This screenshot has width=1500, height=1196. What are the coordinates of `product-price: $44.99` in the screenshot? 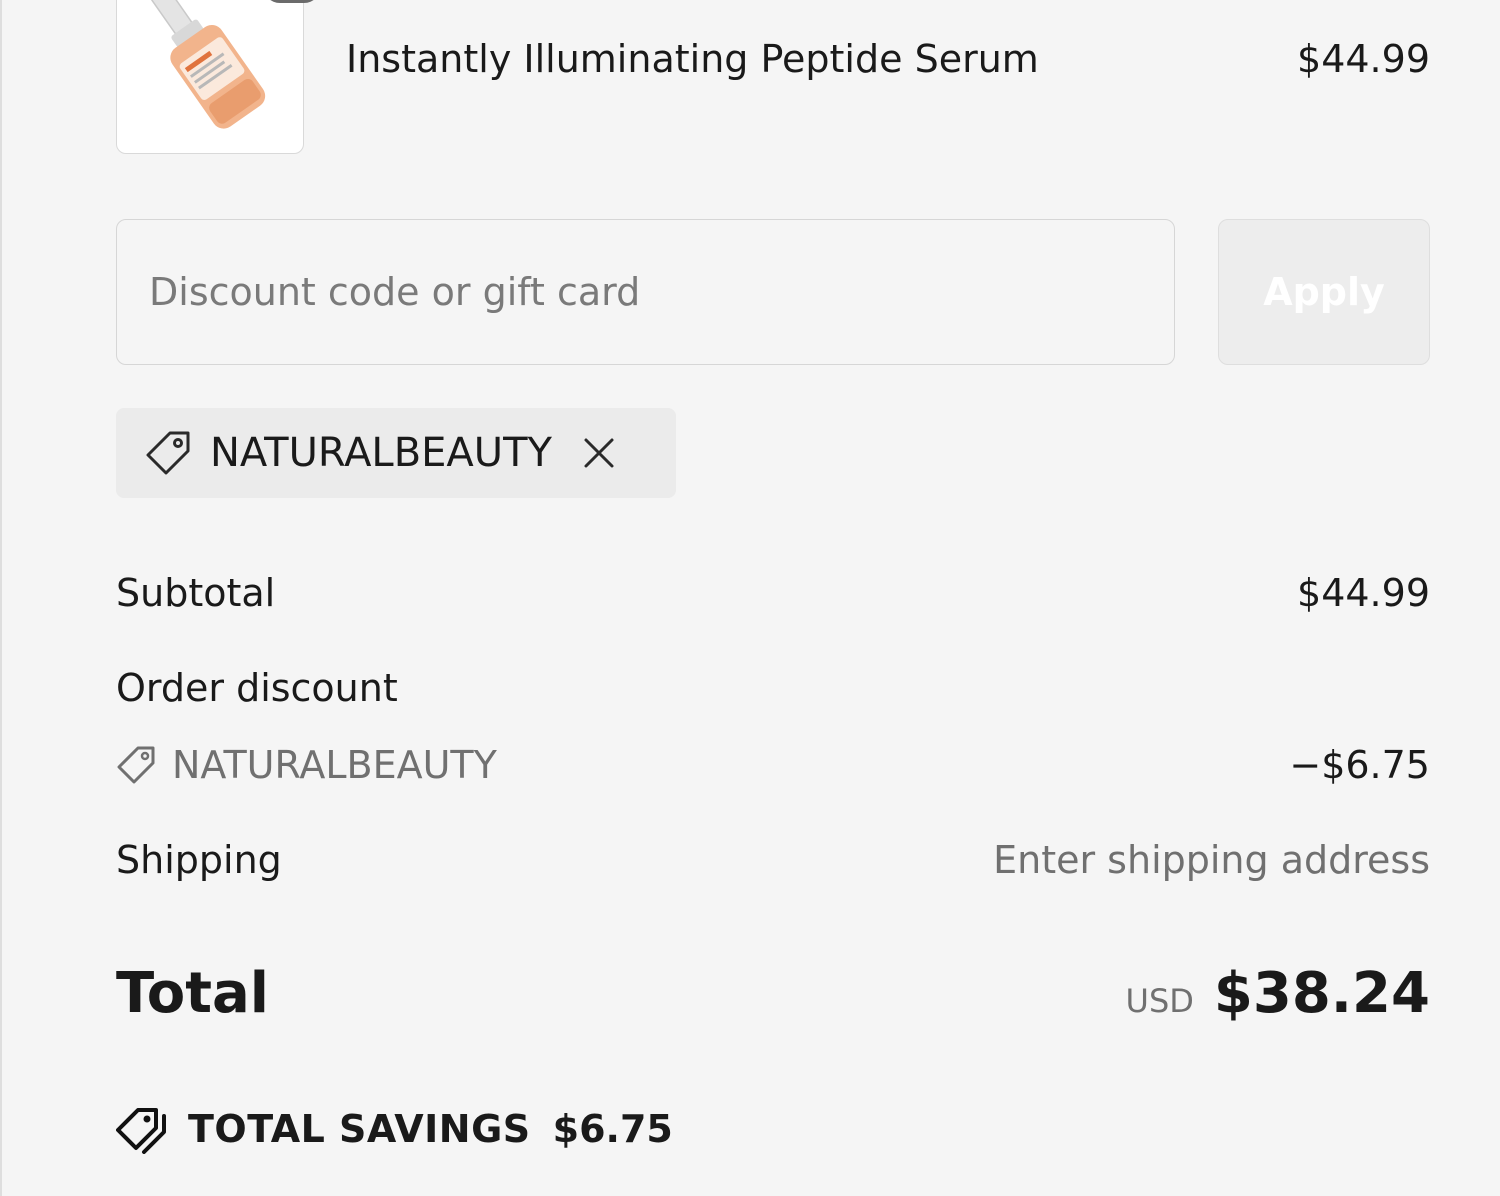 It's located at (1363, 59).